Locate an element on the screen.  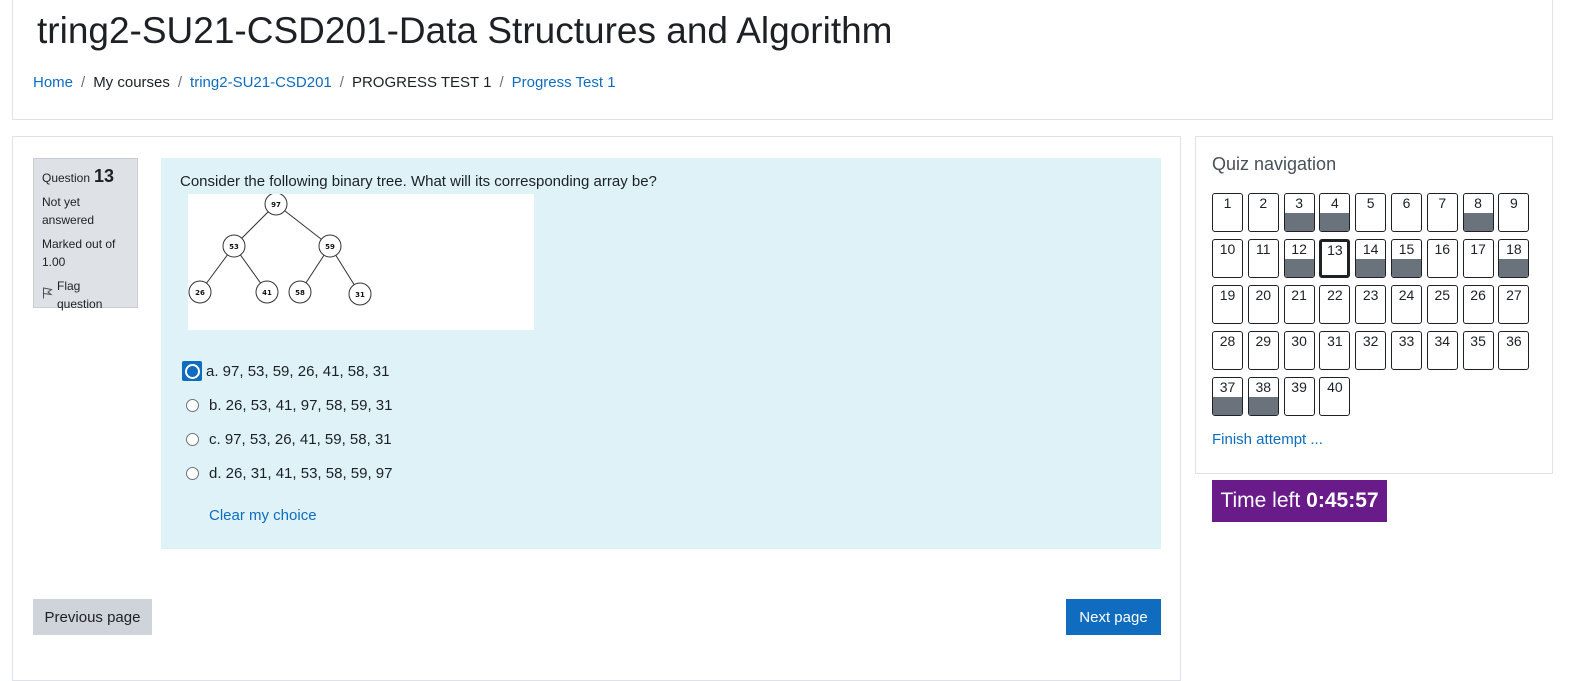
question-number: 13 is located at coordinates (104, 176).